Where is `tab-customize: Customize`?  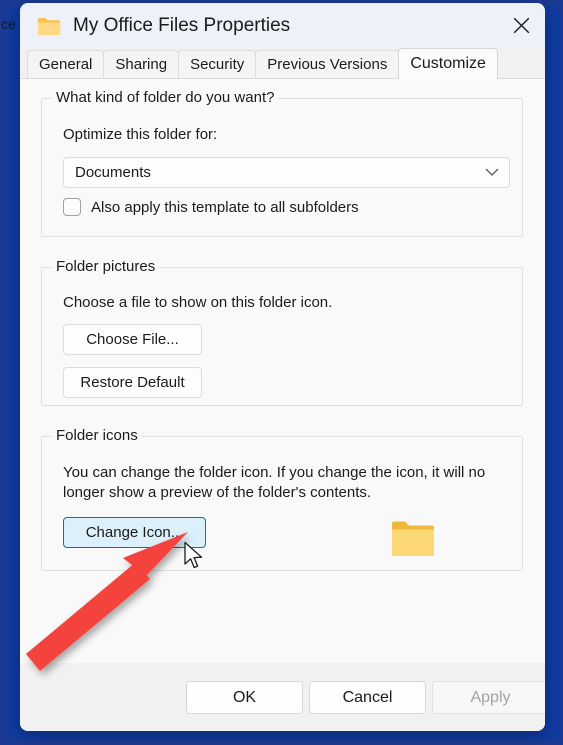
tab-customize: Customize is located at coordinates (448, 63).